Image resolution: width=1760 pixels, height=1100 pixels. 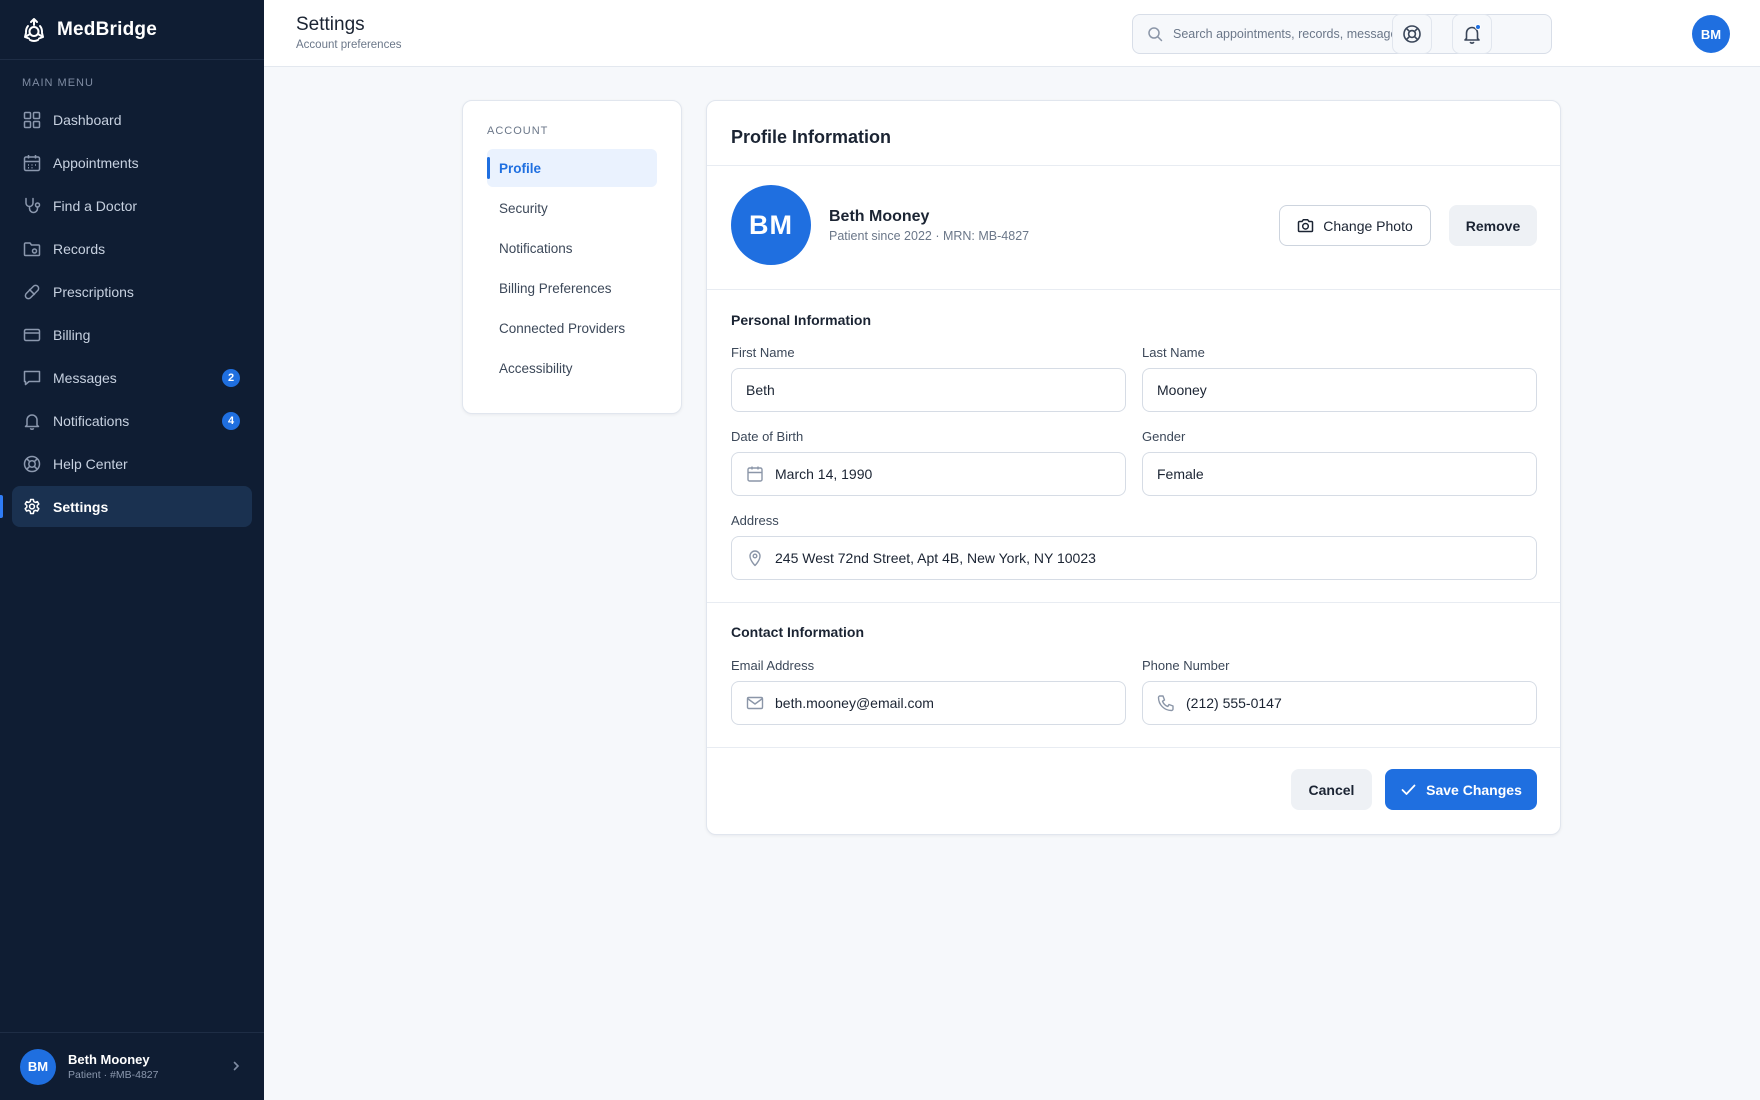 What do you see at coordinates (755, 520) in the screenshot?
I see `address-label: Address` at bounding box center [755, 520].